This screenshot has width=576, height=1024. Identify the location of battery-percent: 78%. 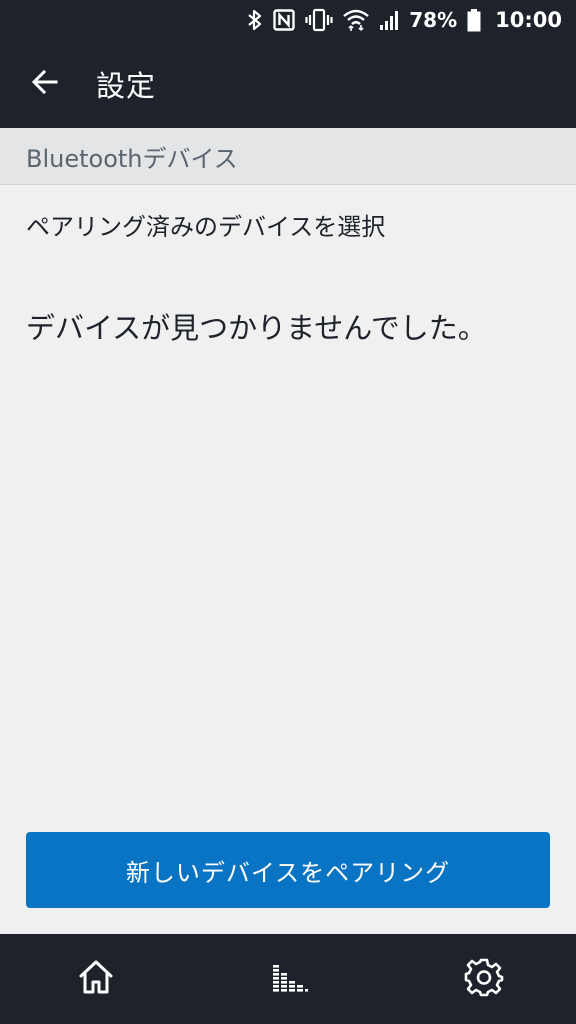
(433, 20).